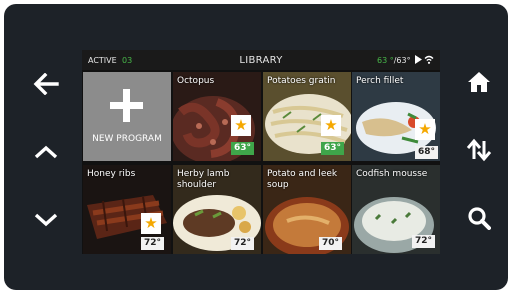 The image size is (513, 293). Describe the element at coordinates (196, 81) in the screenshot. I see `recipe-name: Octopus` at that location.